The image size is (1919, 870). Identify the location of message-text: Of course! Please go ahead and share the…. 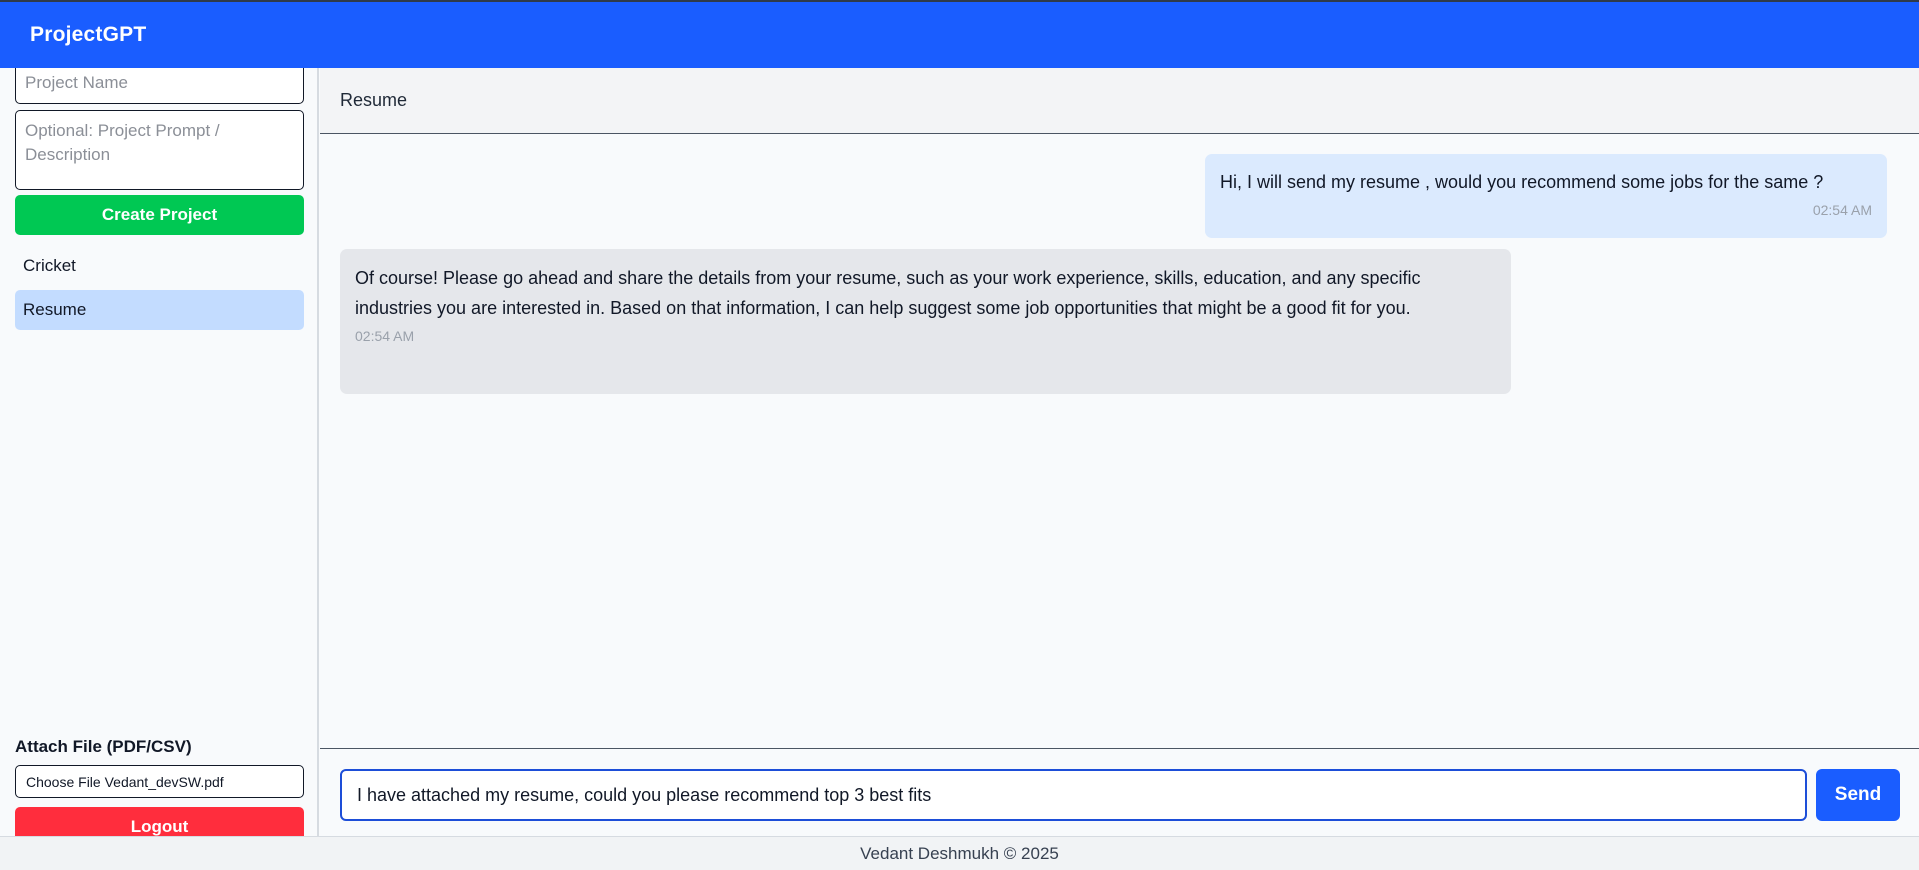
(888, 293).